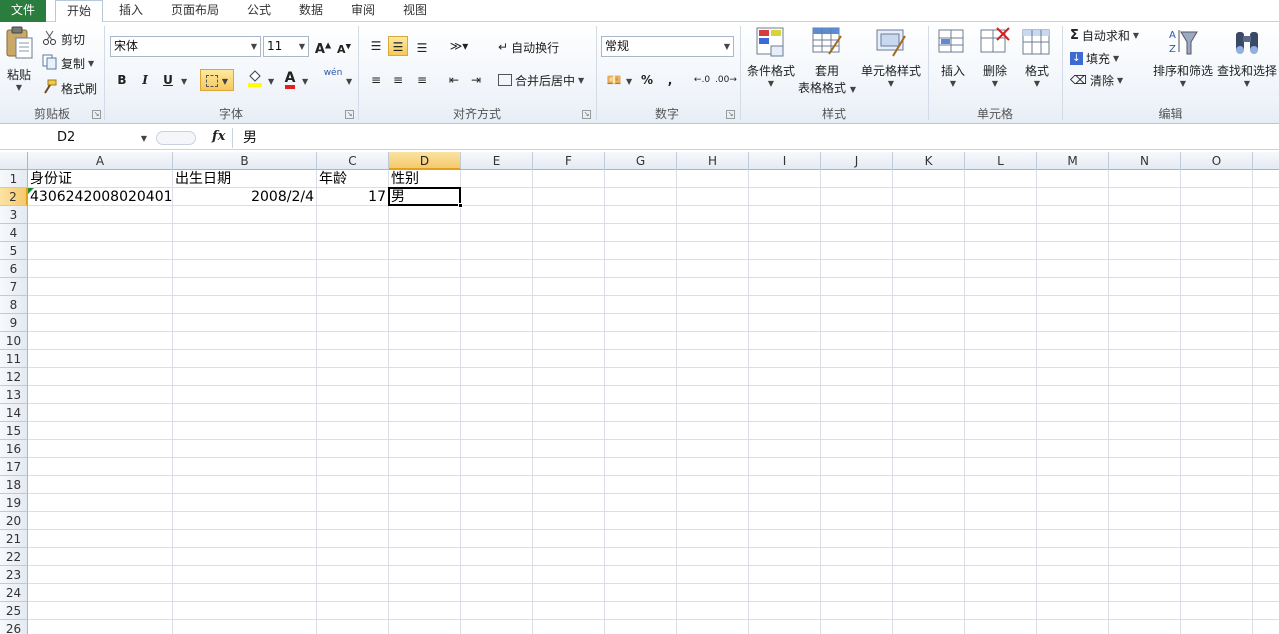  I want to click on font-launcher-icon: ↘, so click(349, 114).